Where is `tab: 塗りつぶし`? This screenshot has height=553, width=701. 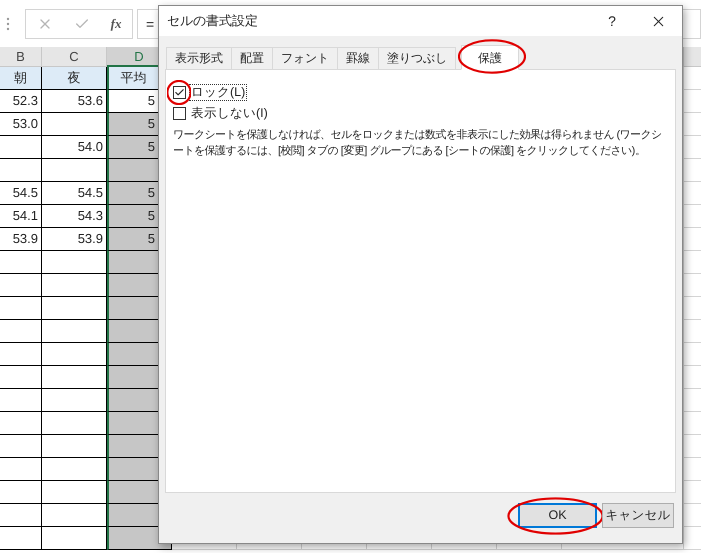
tab: 塗りつぶし is located at coordinates (417, 58).